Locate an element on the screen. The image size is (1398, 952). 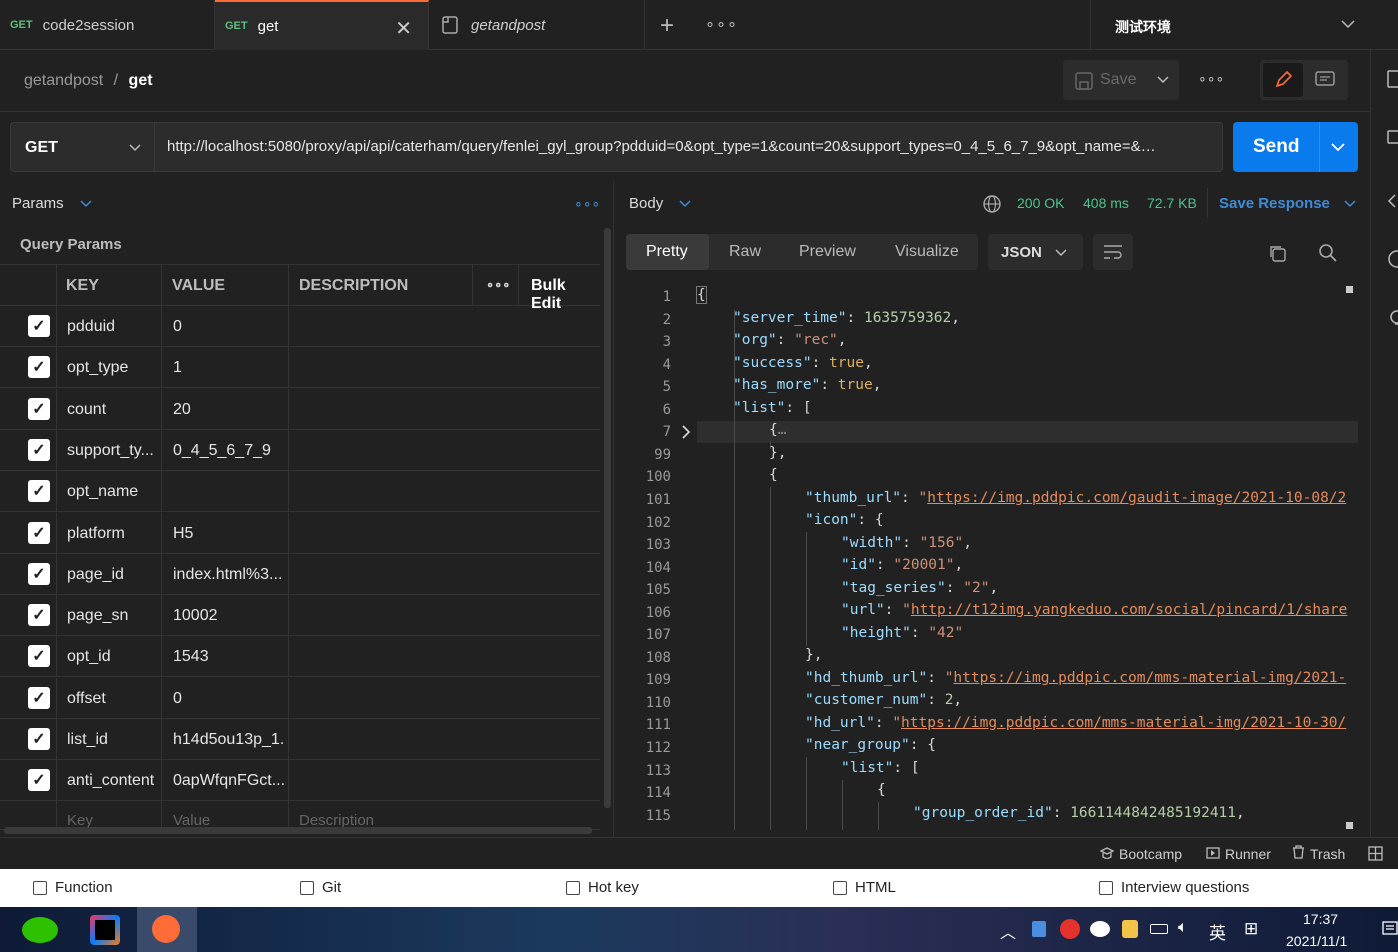
info-icon is located at coordinates (1392, 259).